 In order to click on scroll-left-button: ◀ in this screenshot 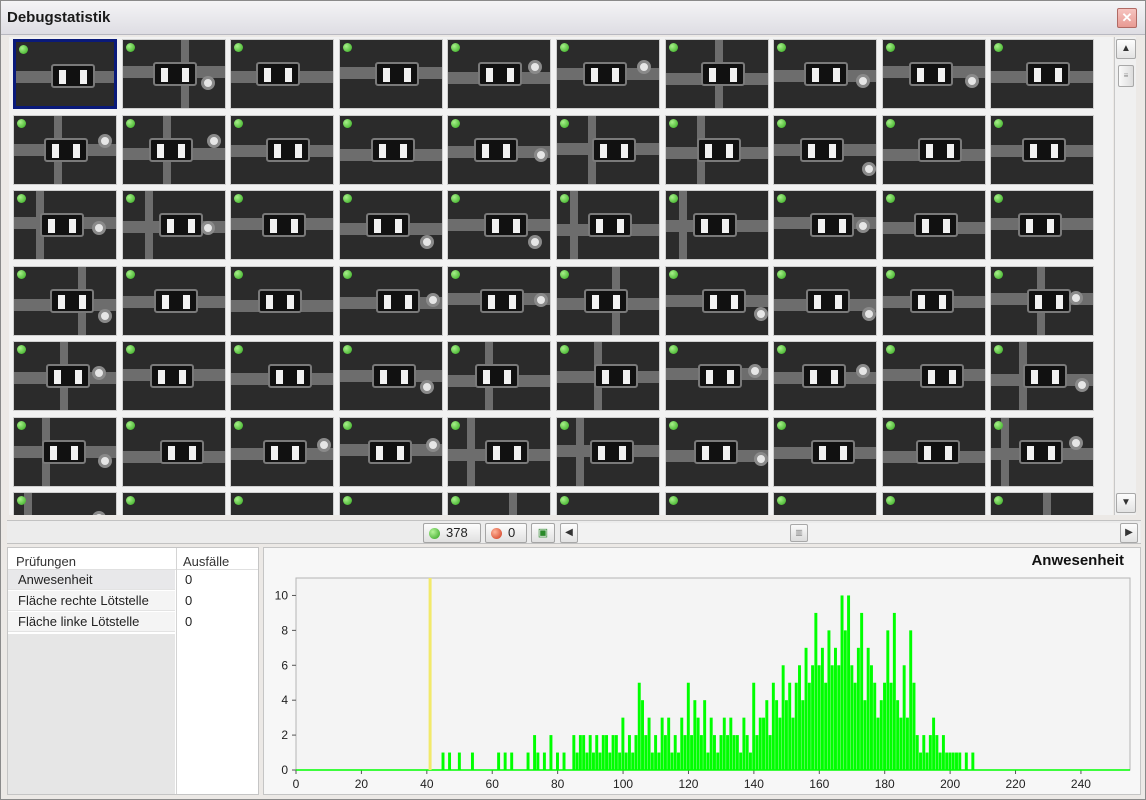, I will do `click(569, 533)`.